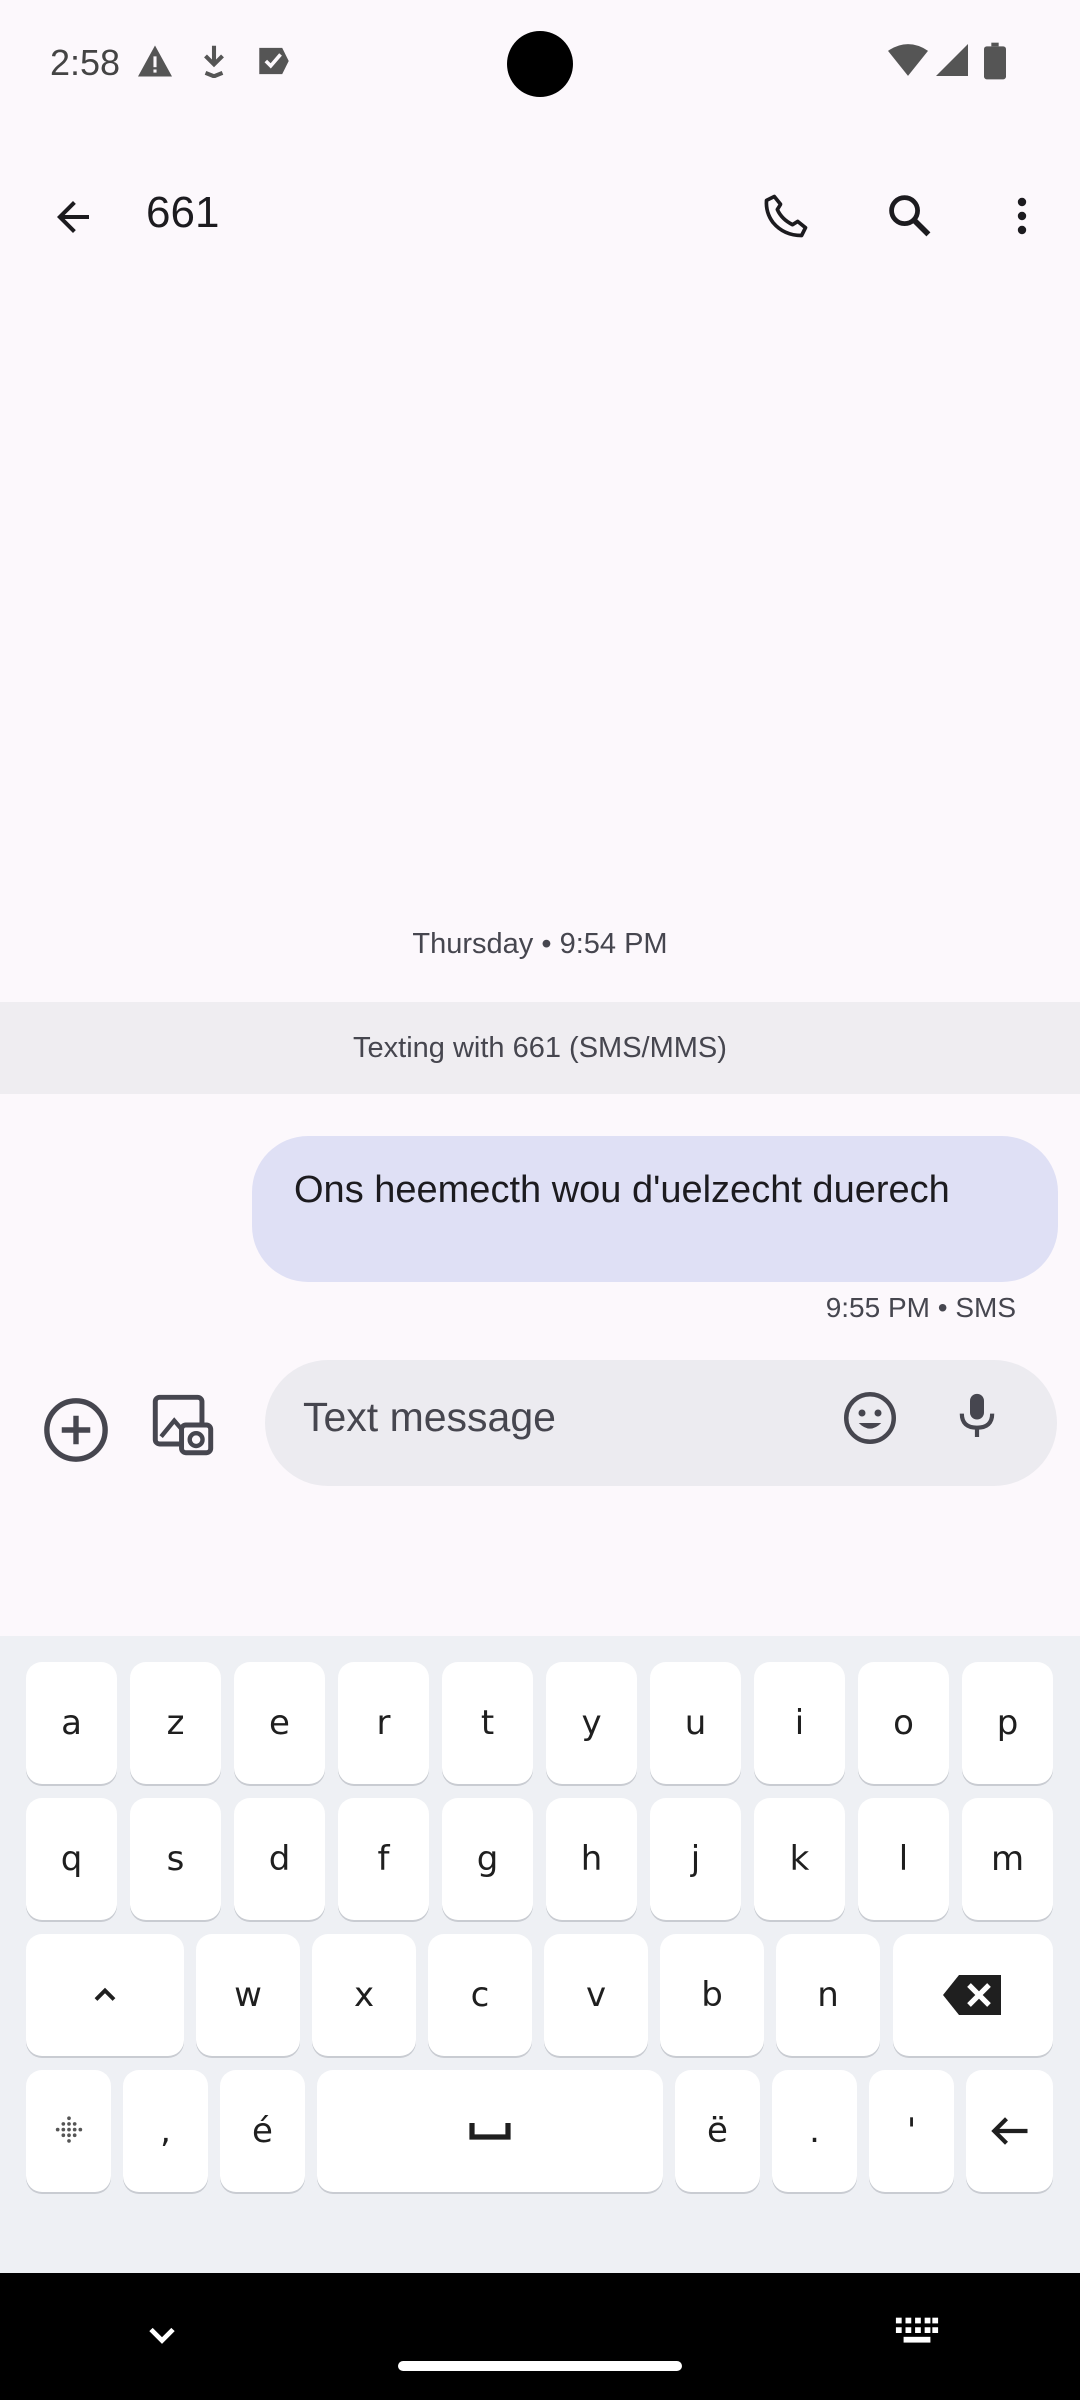  I want to click on conversation-title: 661, so click(183, 212).